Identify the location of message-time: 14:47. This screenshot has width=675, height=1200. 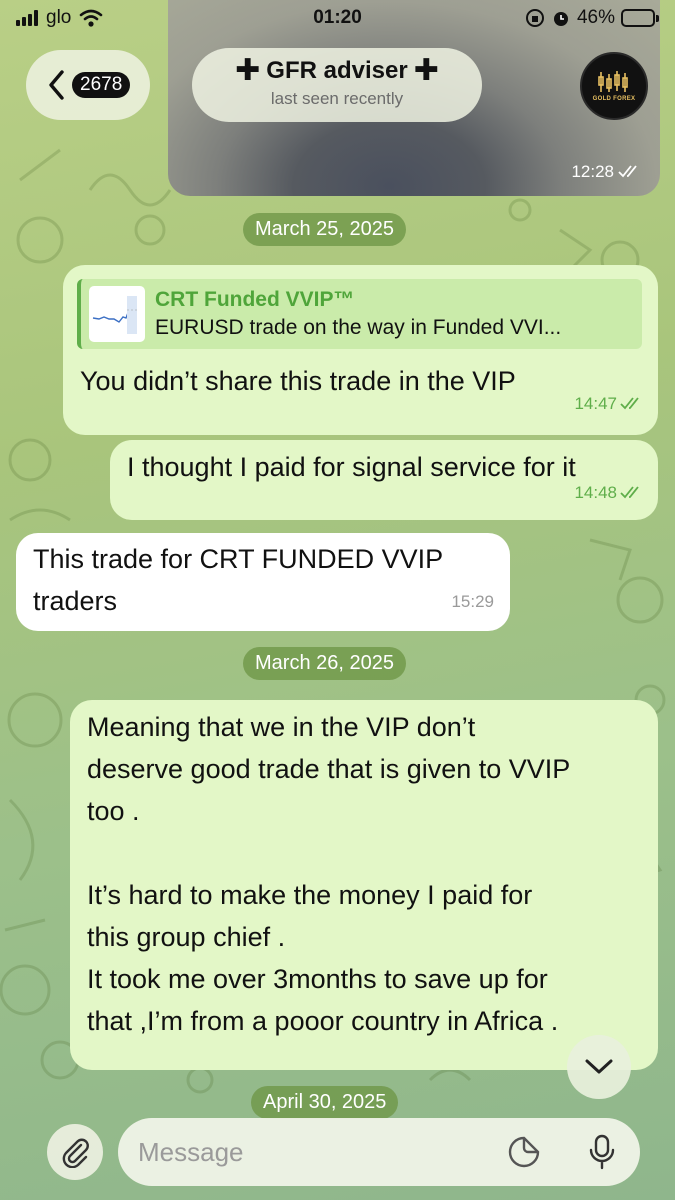
(595, 403).